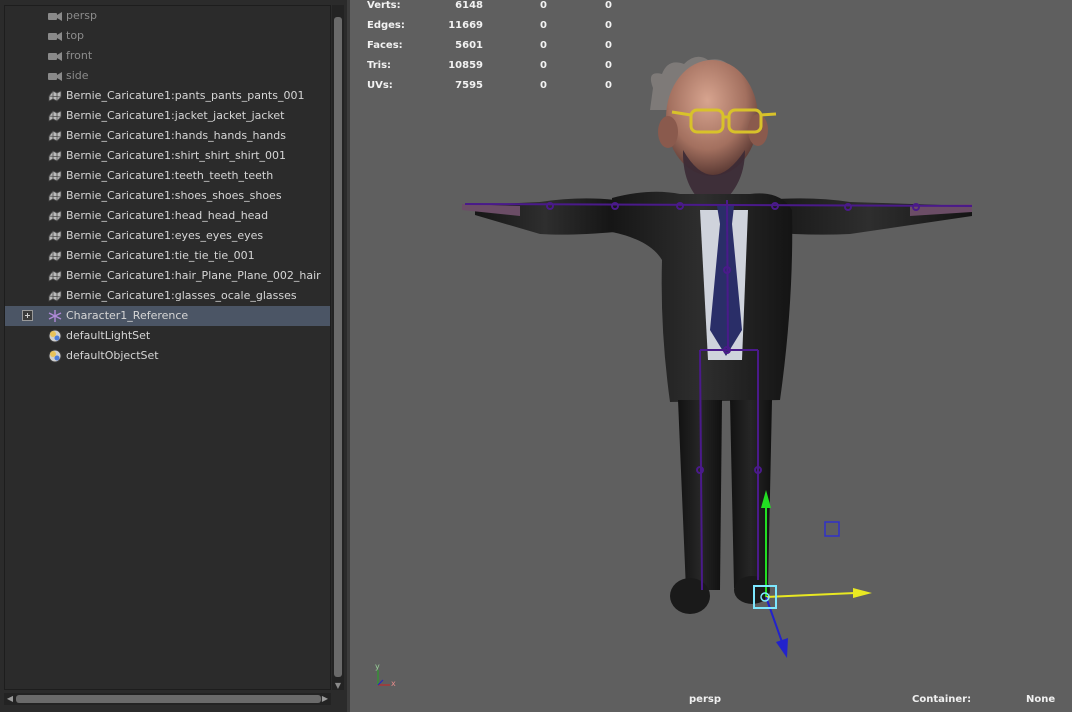 This screenshot has height=712, width=1072. I want to click on joint-icon, so click(55, 316).